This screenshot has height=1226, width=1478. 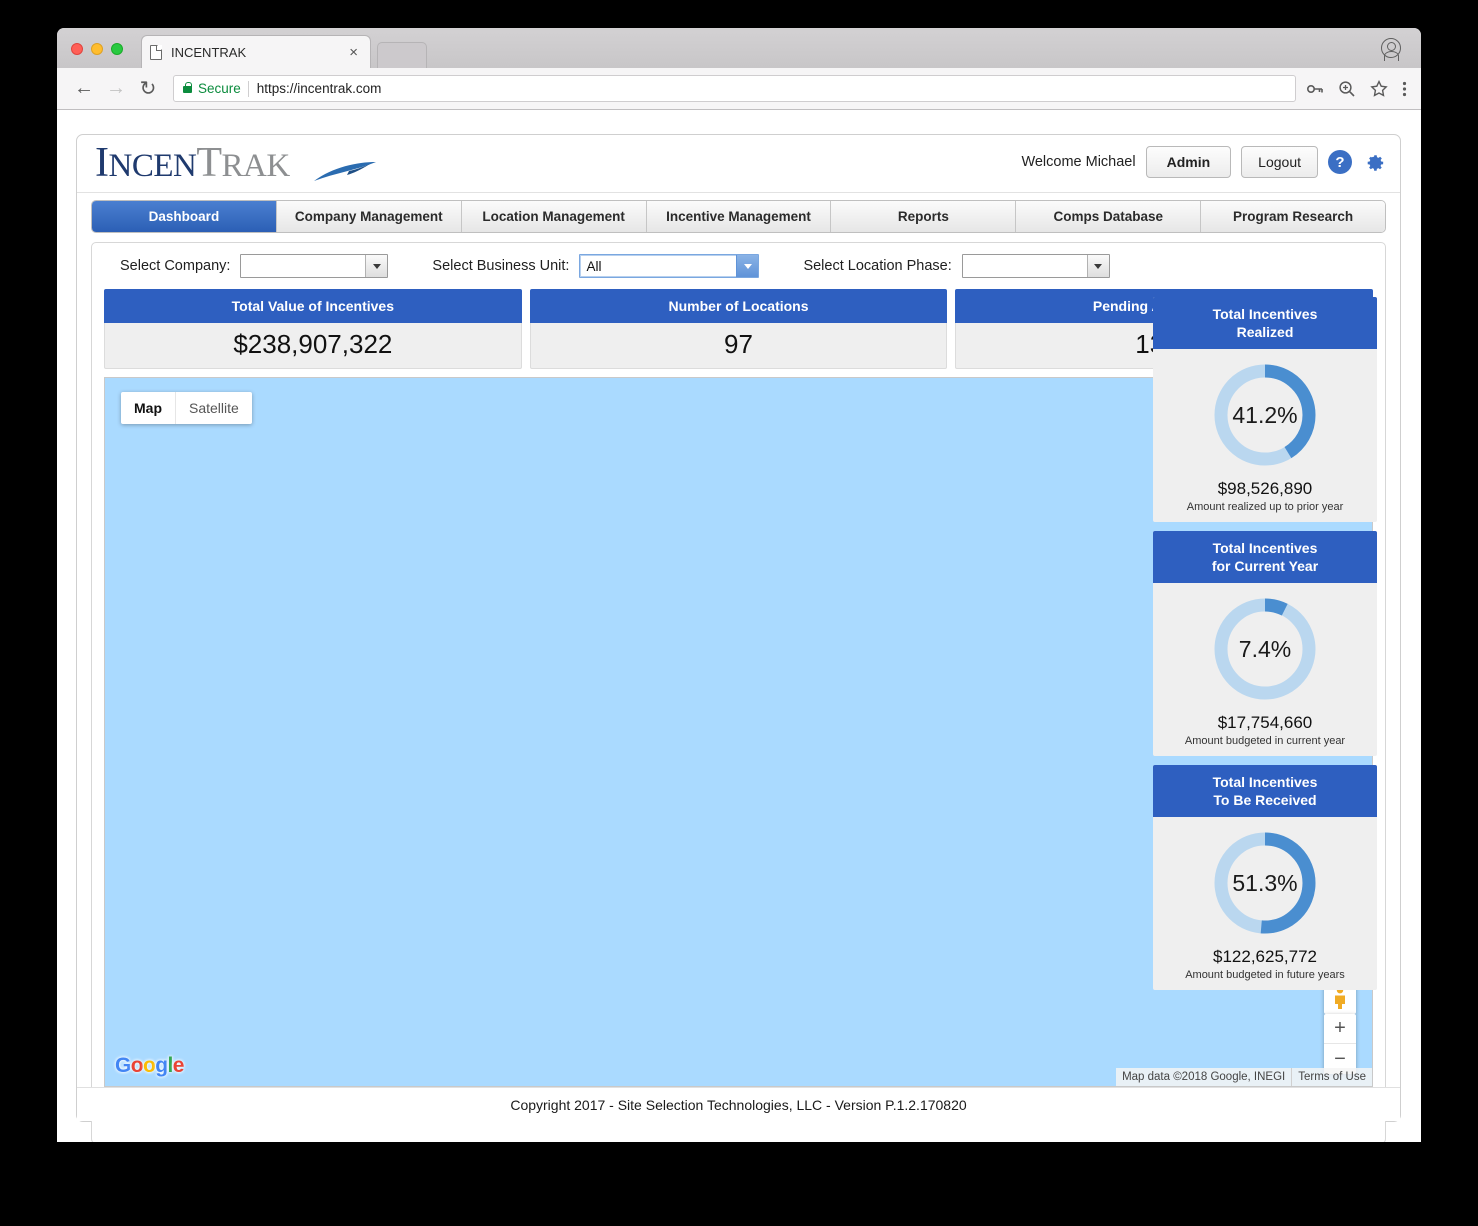 What do you see at coordinates (1331, 1077) in the screenshot?
I see `terms-of-use-link: Terms of Use` at bounding box center [1331, 1077].